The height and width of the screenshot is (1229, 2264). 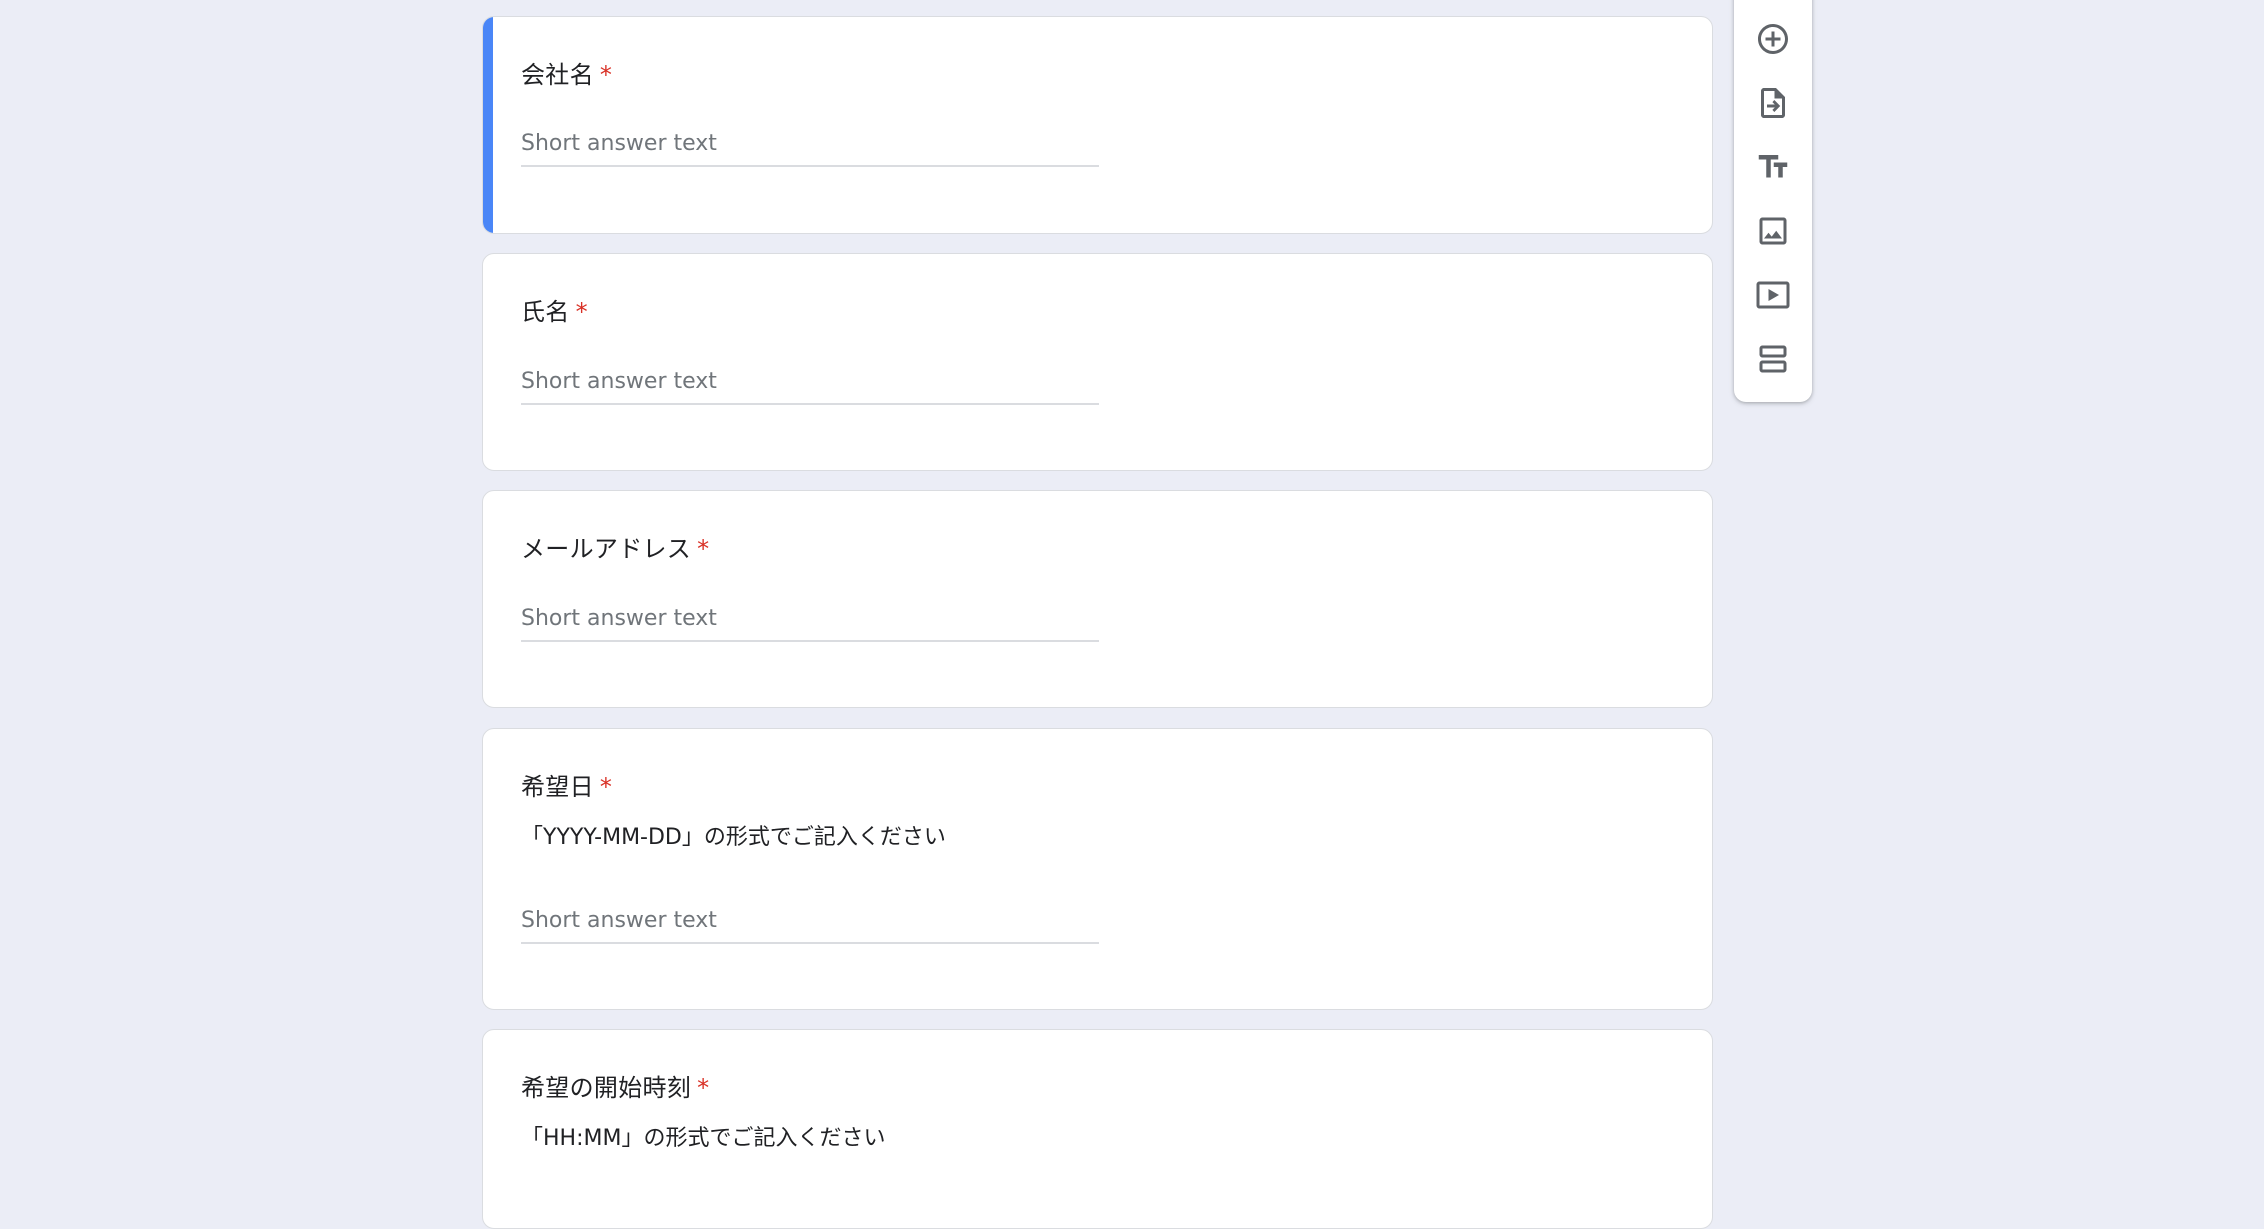 What do you see at coordinates (703, 1138) in the screenshot?
I see `question-description: 「HH:MM」の形式でご記入ください` at bounding box center [703, 1138].